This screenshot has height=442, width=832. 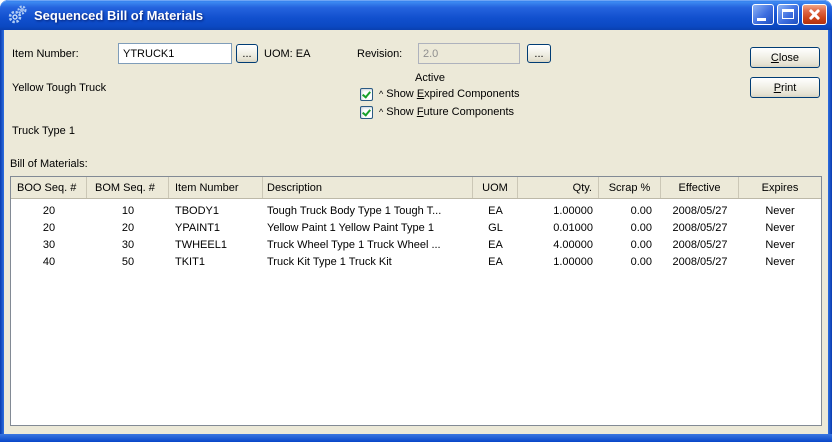 What do you see at coordinates (350, 227) in the screenshot?
I see `cell-desc: Yellow Paint 1 Yellow Paint Type 1` at bounding box center [350, 227].